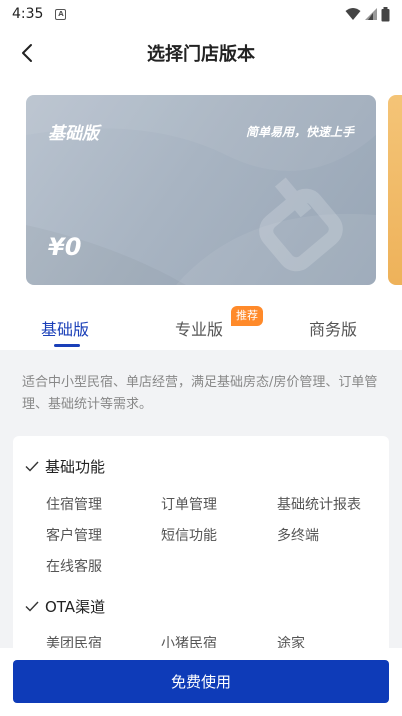 The width and height of the screenshot is (402, 716). Describe the element at coordinates (200, 393) in the screenshot. I see `plan-description: 适合中小型民宿、单店经营，满足基础房态/房价管理、订单管理、基础统计等需求。` at that location.